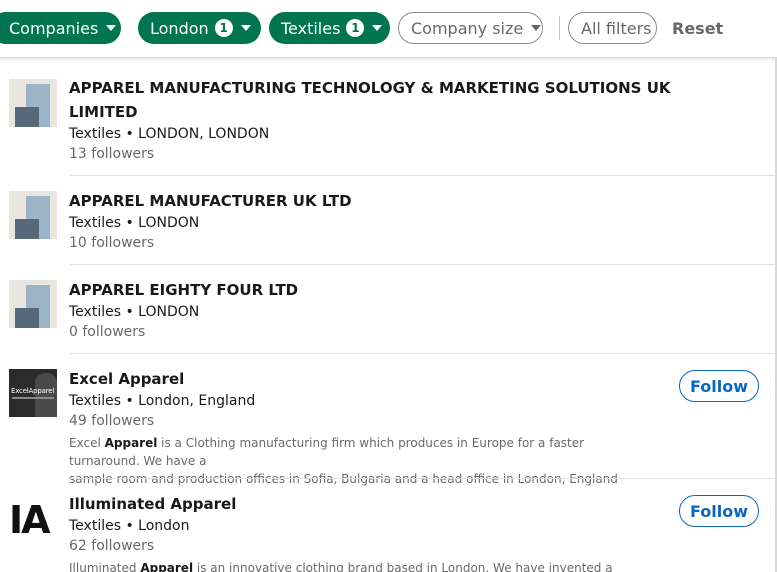 This screenshot has width=777, height=572. I want to click on company-name-link: Excel Apparel, so click(126, 379).